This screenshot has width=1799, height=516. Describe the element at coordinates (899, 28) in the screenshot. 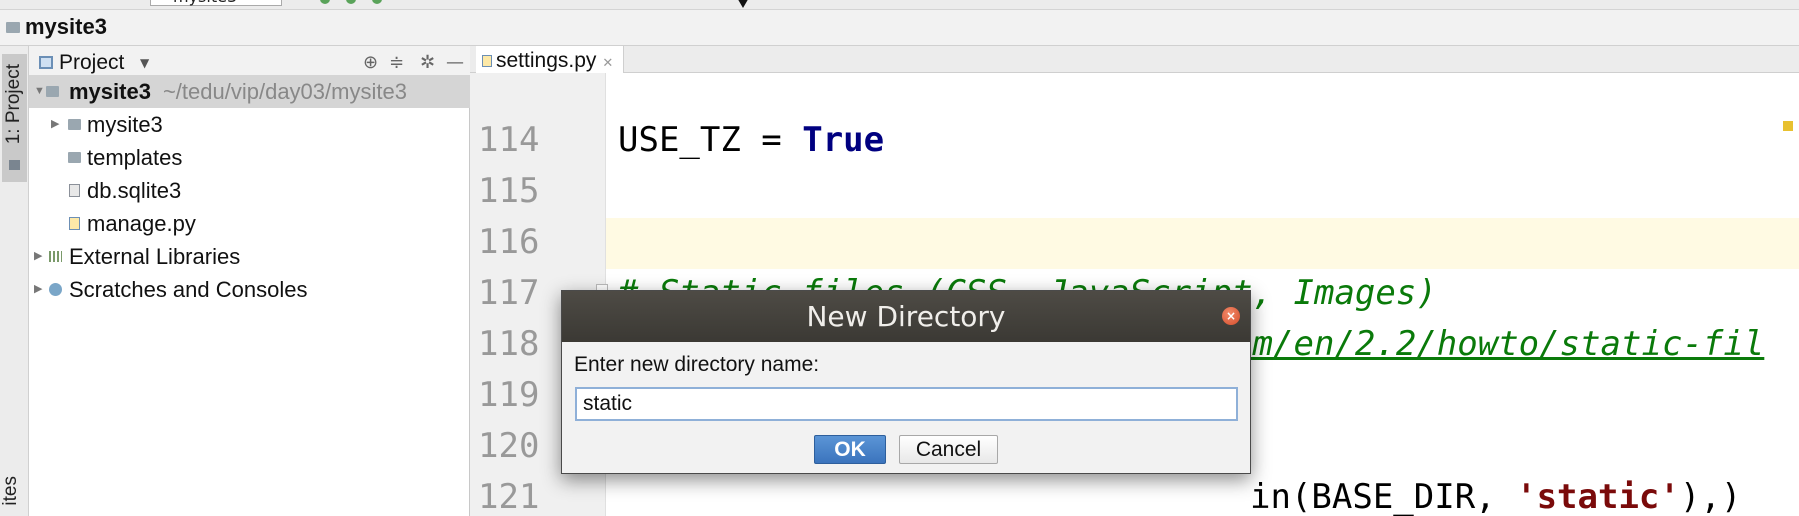

I see `navigation-bar: mysite3` at that location.